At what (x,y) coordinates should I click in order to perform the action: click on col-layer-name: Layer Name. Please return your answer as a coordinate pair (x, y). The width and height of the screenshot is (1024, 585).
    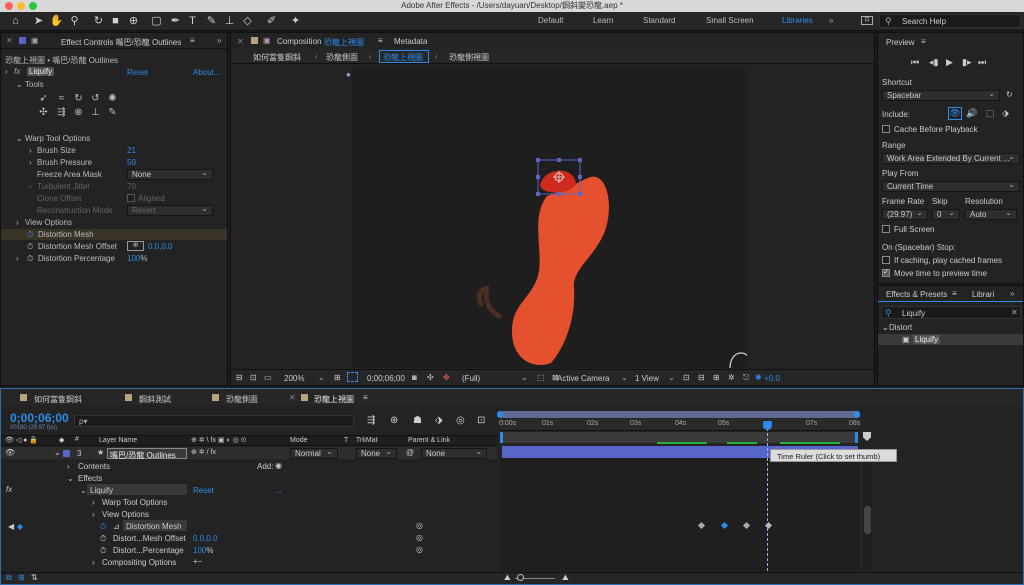
    Looking at the image, I should click on (118, 440).